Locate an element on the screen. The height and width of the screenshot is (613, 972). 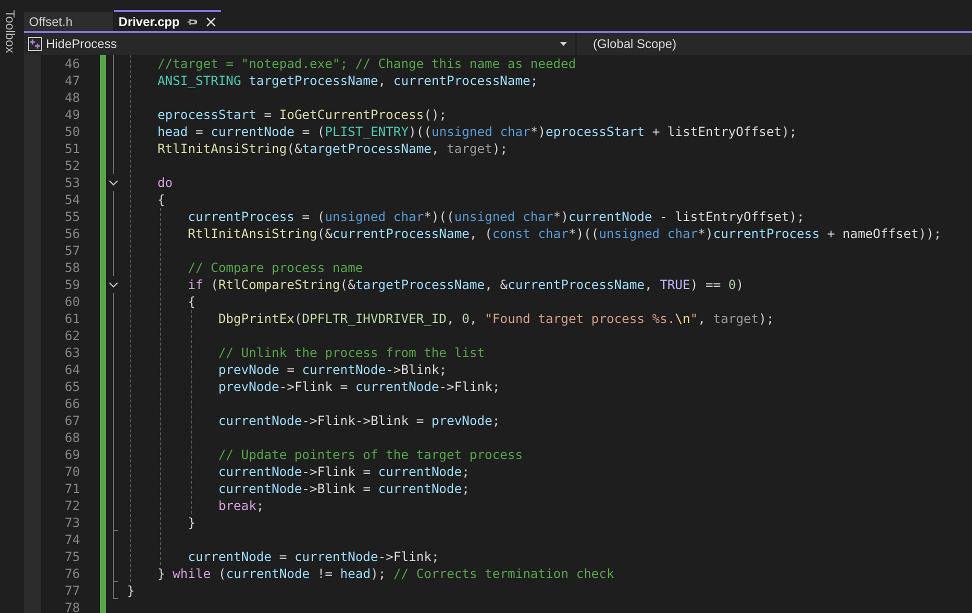
line-number: 65 is located at coordinates (72, 386).